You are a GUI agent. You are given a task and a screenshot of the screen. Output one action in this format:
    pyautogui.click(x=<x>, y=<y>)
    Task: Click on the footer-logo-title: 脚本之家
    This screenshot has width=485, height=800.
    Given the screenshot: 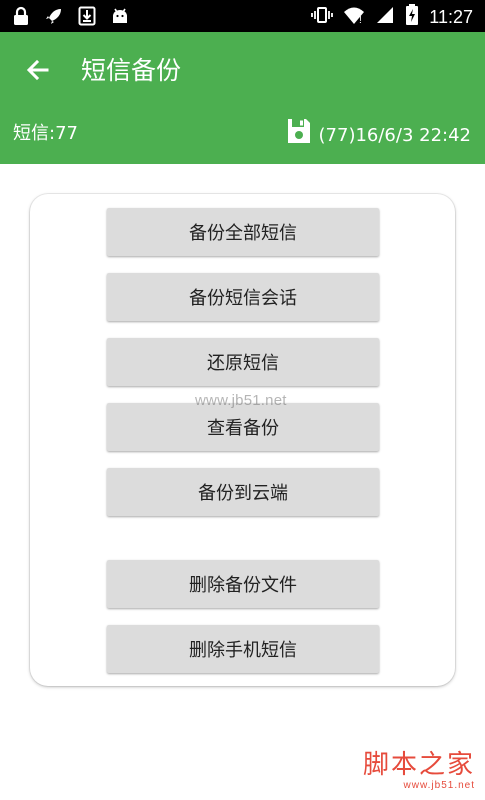 What is the action you would take?
    pyautogui.click(x=418, y=765)
    